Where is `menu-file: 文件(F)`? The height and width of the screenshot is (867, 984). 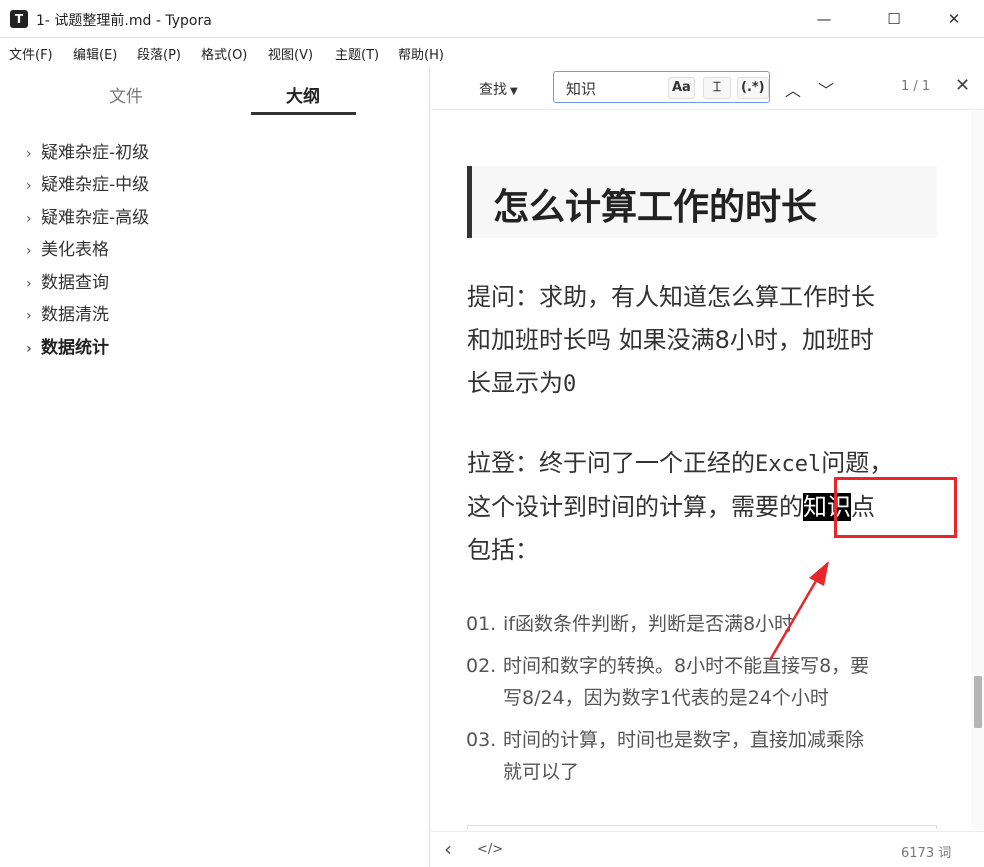
menu-file: 文件(F) is located at coordinates (31, 53).